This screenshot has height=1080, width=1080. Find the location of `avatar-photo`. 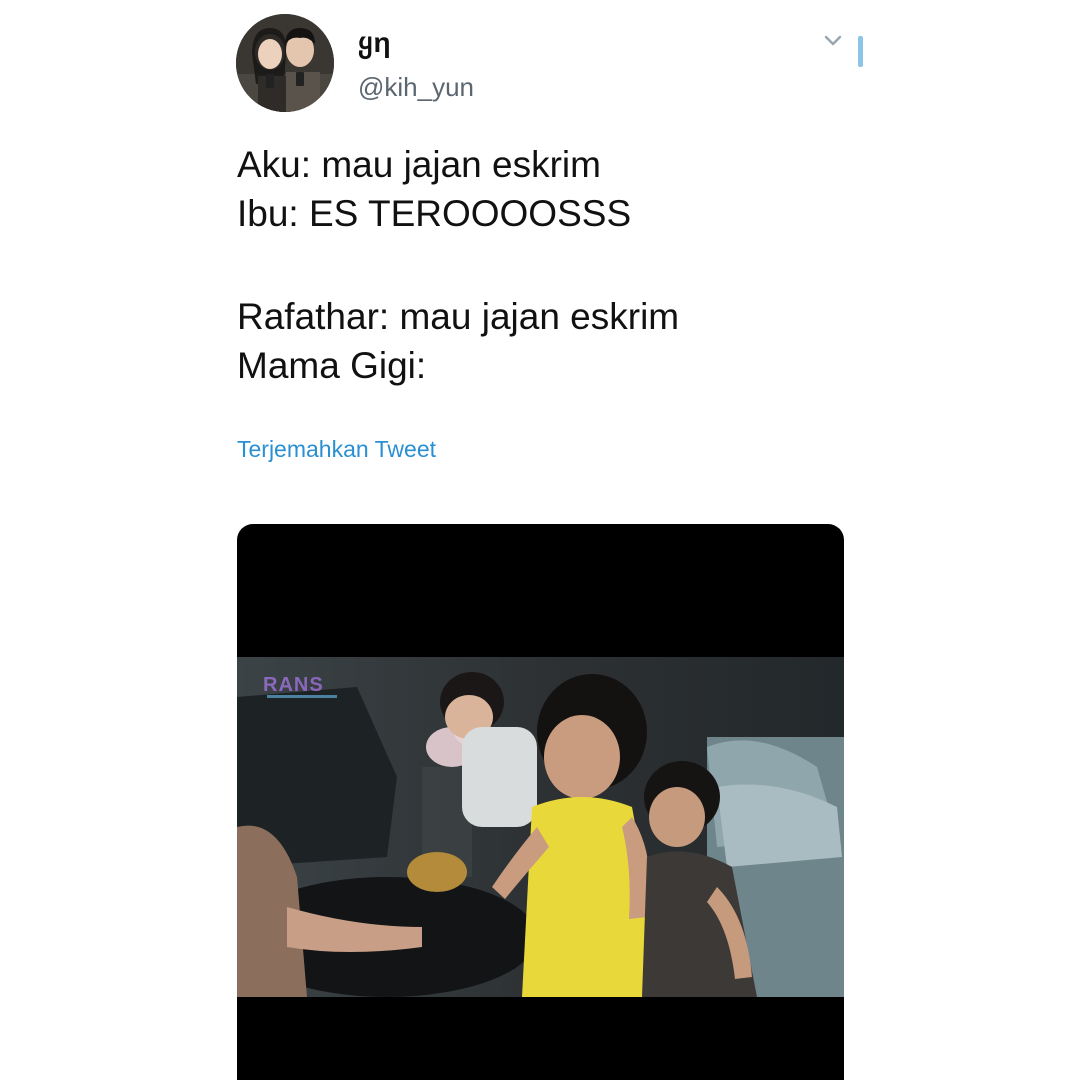

avatar-photo is located at coordinates (285, 63).